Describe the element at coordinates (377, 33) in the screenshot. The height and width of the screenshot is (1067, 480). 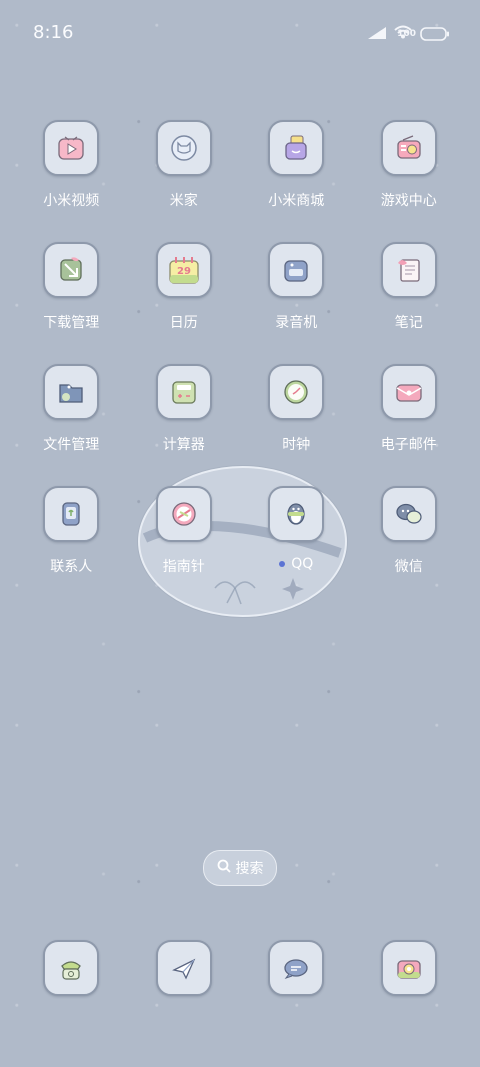
I see `signal-icon` at that location.